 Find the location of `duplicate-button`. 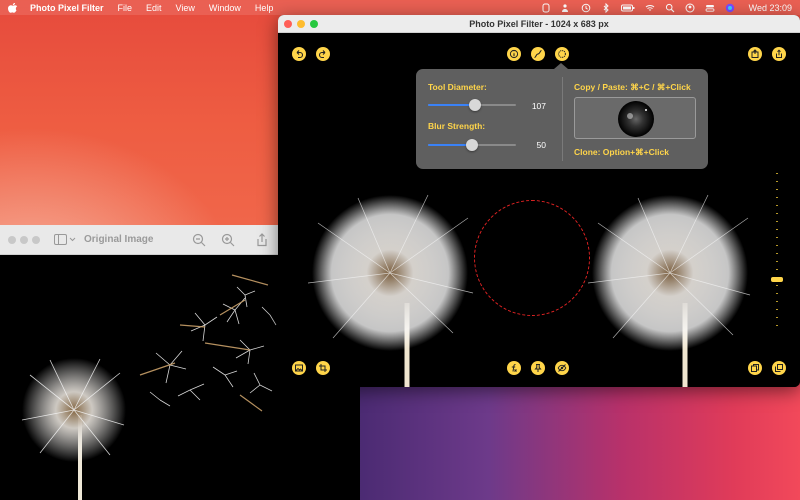

duplicate-button is located at coordinates (779, 368).